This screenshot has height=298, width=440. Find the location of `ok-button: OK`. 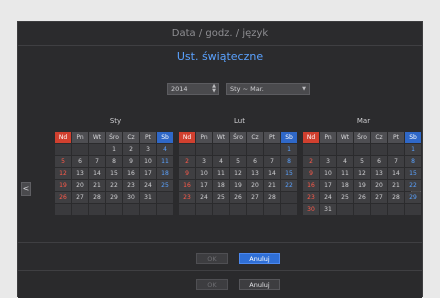

ok-button: OK is located at coordinates (212, 258).